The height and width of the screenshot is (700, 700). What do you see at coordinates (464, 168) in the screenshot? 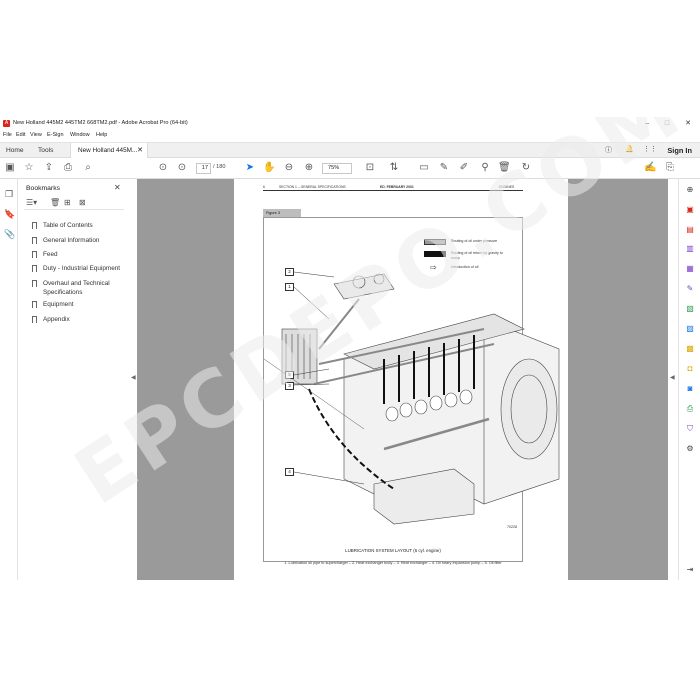
I see `draw-icon: ✐` at bounding box center [464, 168].